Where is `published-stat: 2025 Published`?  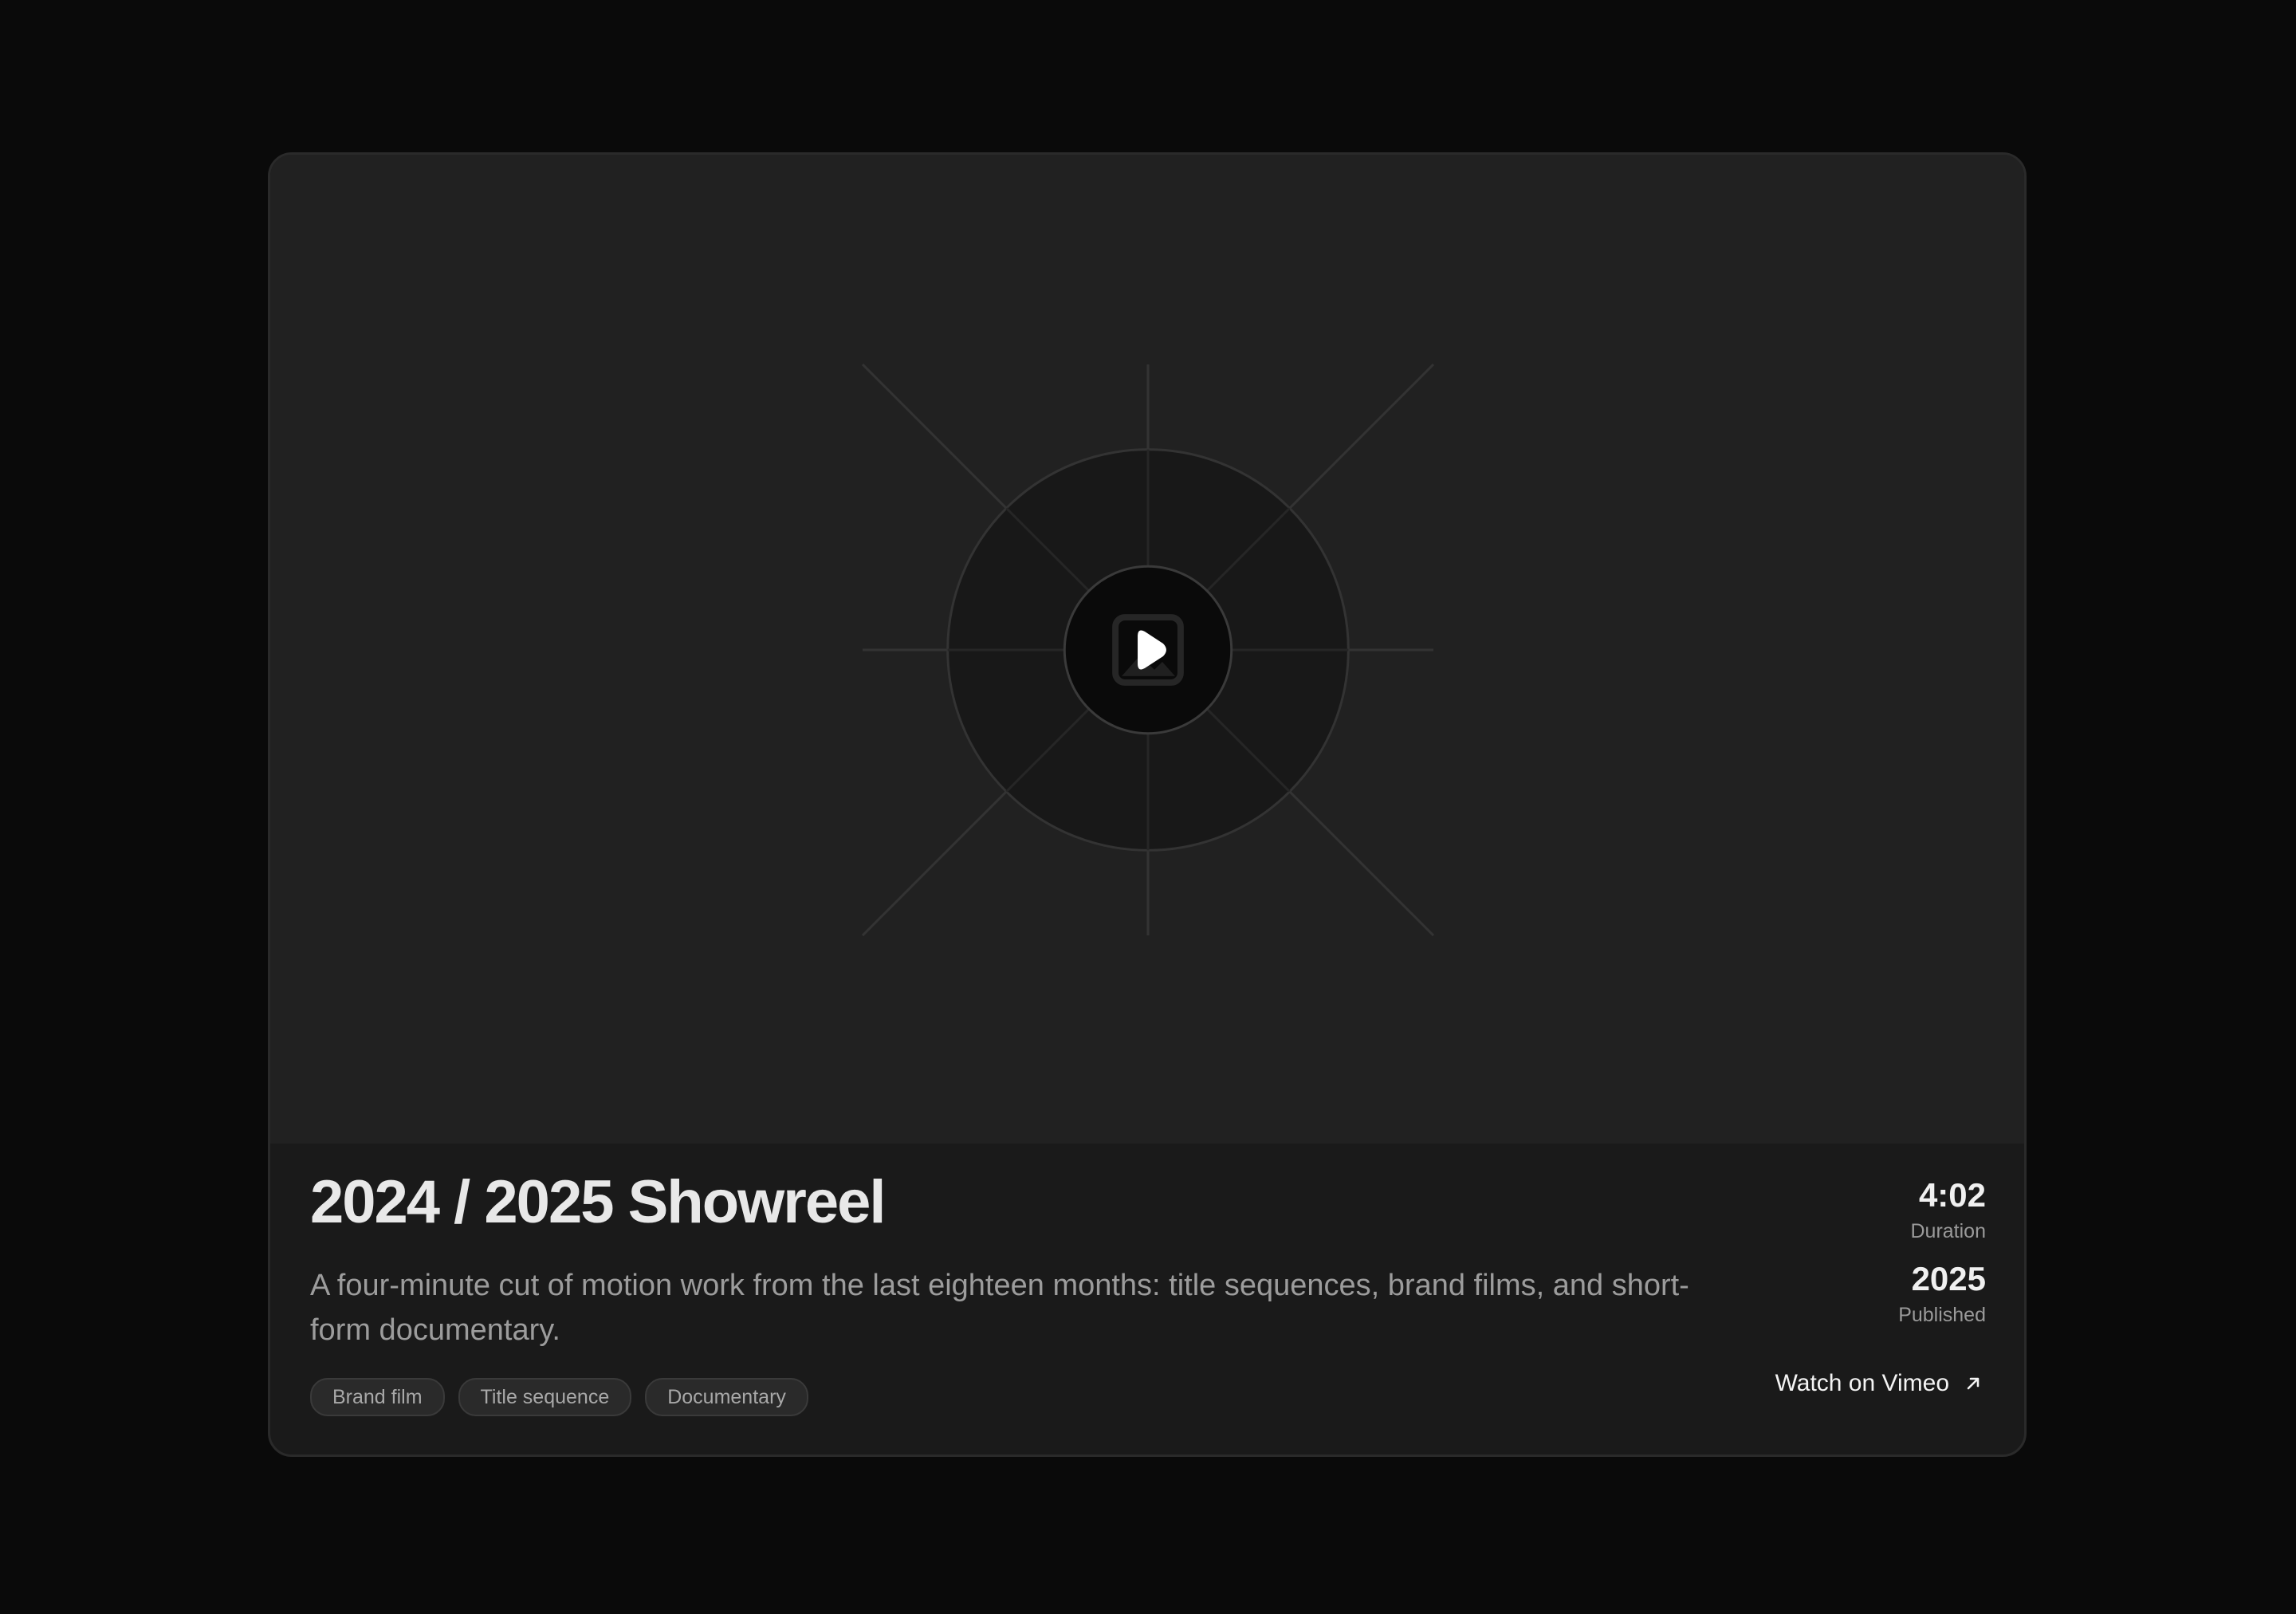
published-stat: 2025 Published is located at coordinates (1942, 1293).